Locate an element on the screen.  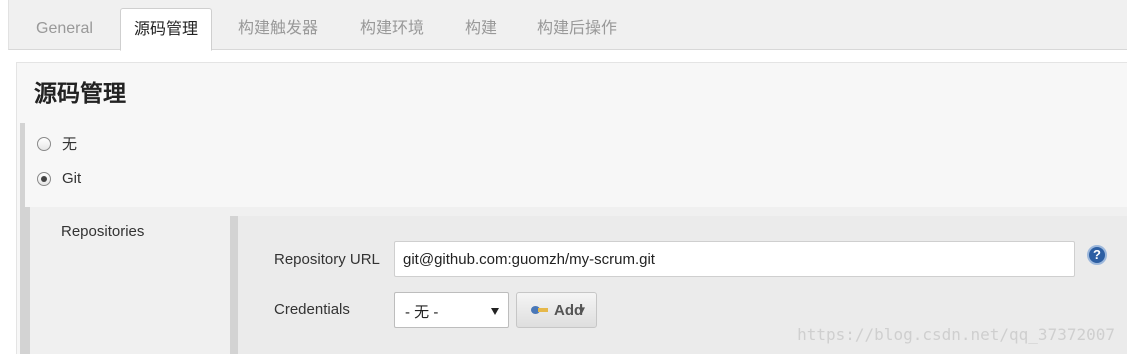
radio-none is located at coordinates (44, 143).